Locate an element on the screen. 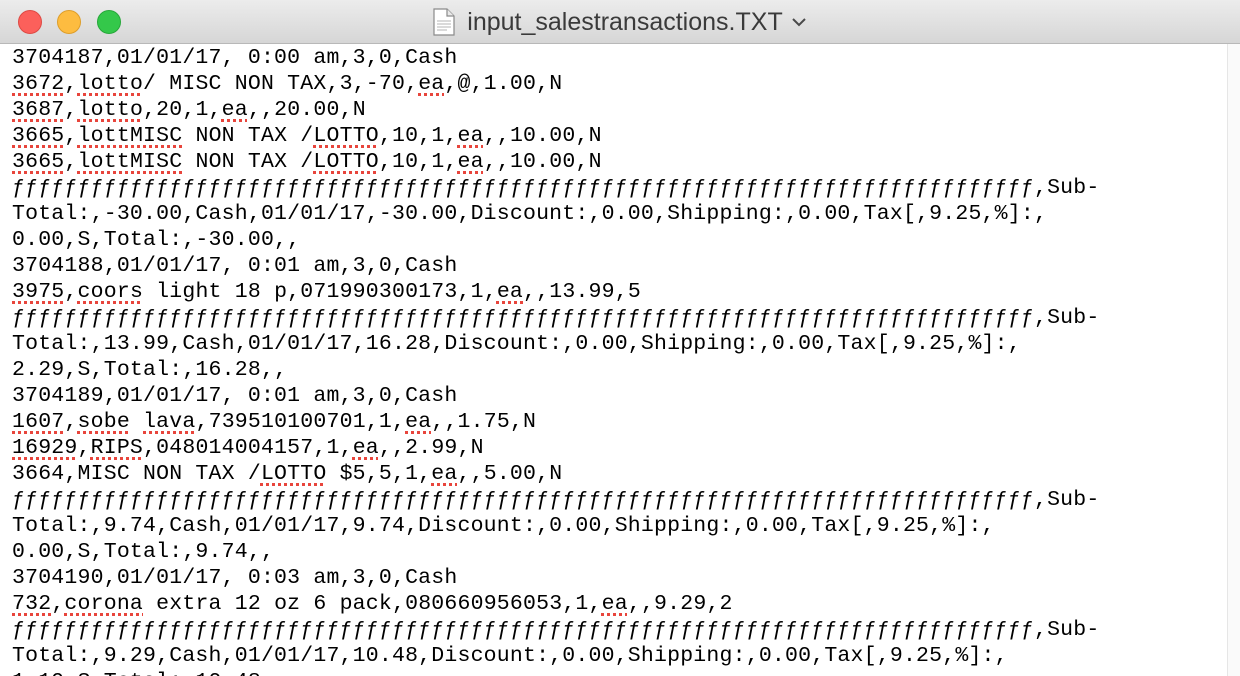  text-line: 16929,RIPS,048014004157,1,ea,,2.99,N is located at coordinates (248, 448).